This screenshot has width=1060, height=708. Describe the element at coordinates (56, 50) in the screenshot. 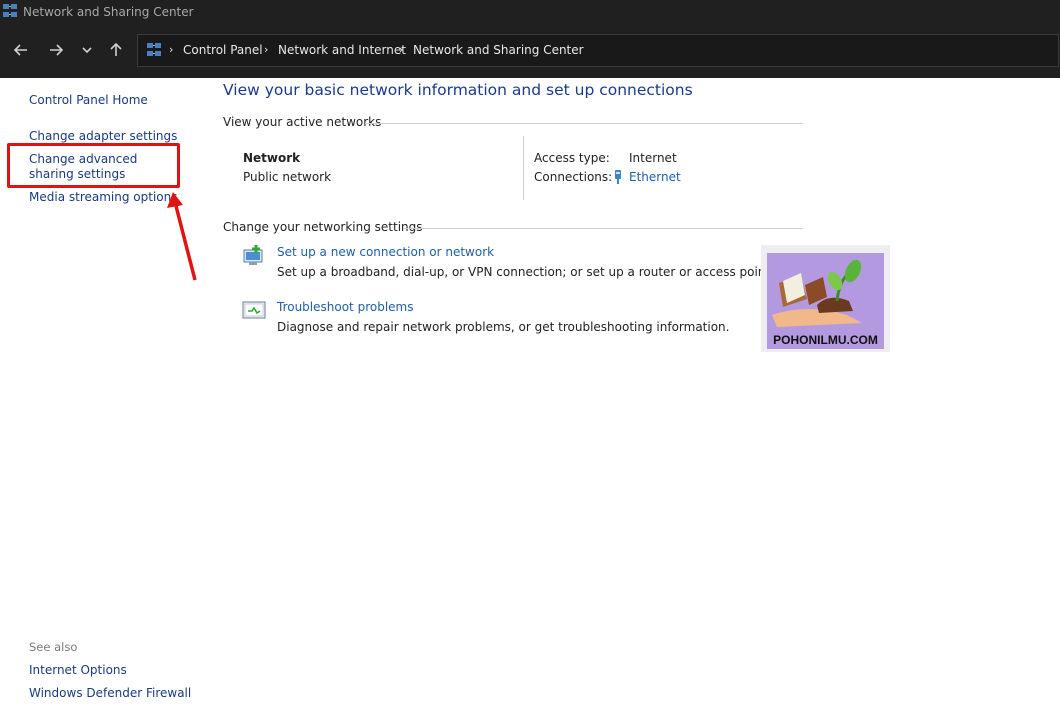

I see `forward-arrow-icon` at that location.